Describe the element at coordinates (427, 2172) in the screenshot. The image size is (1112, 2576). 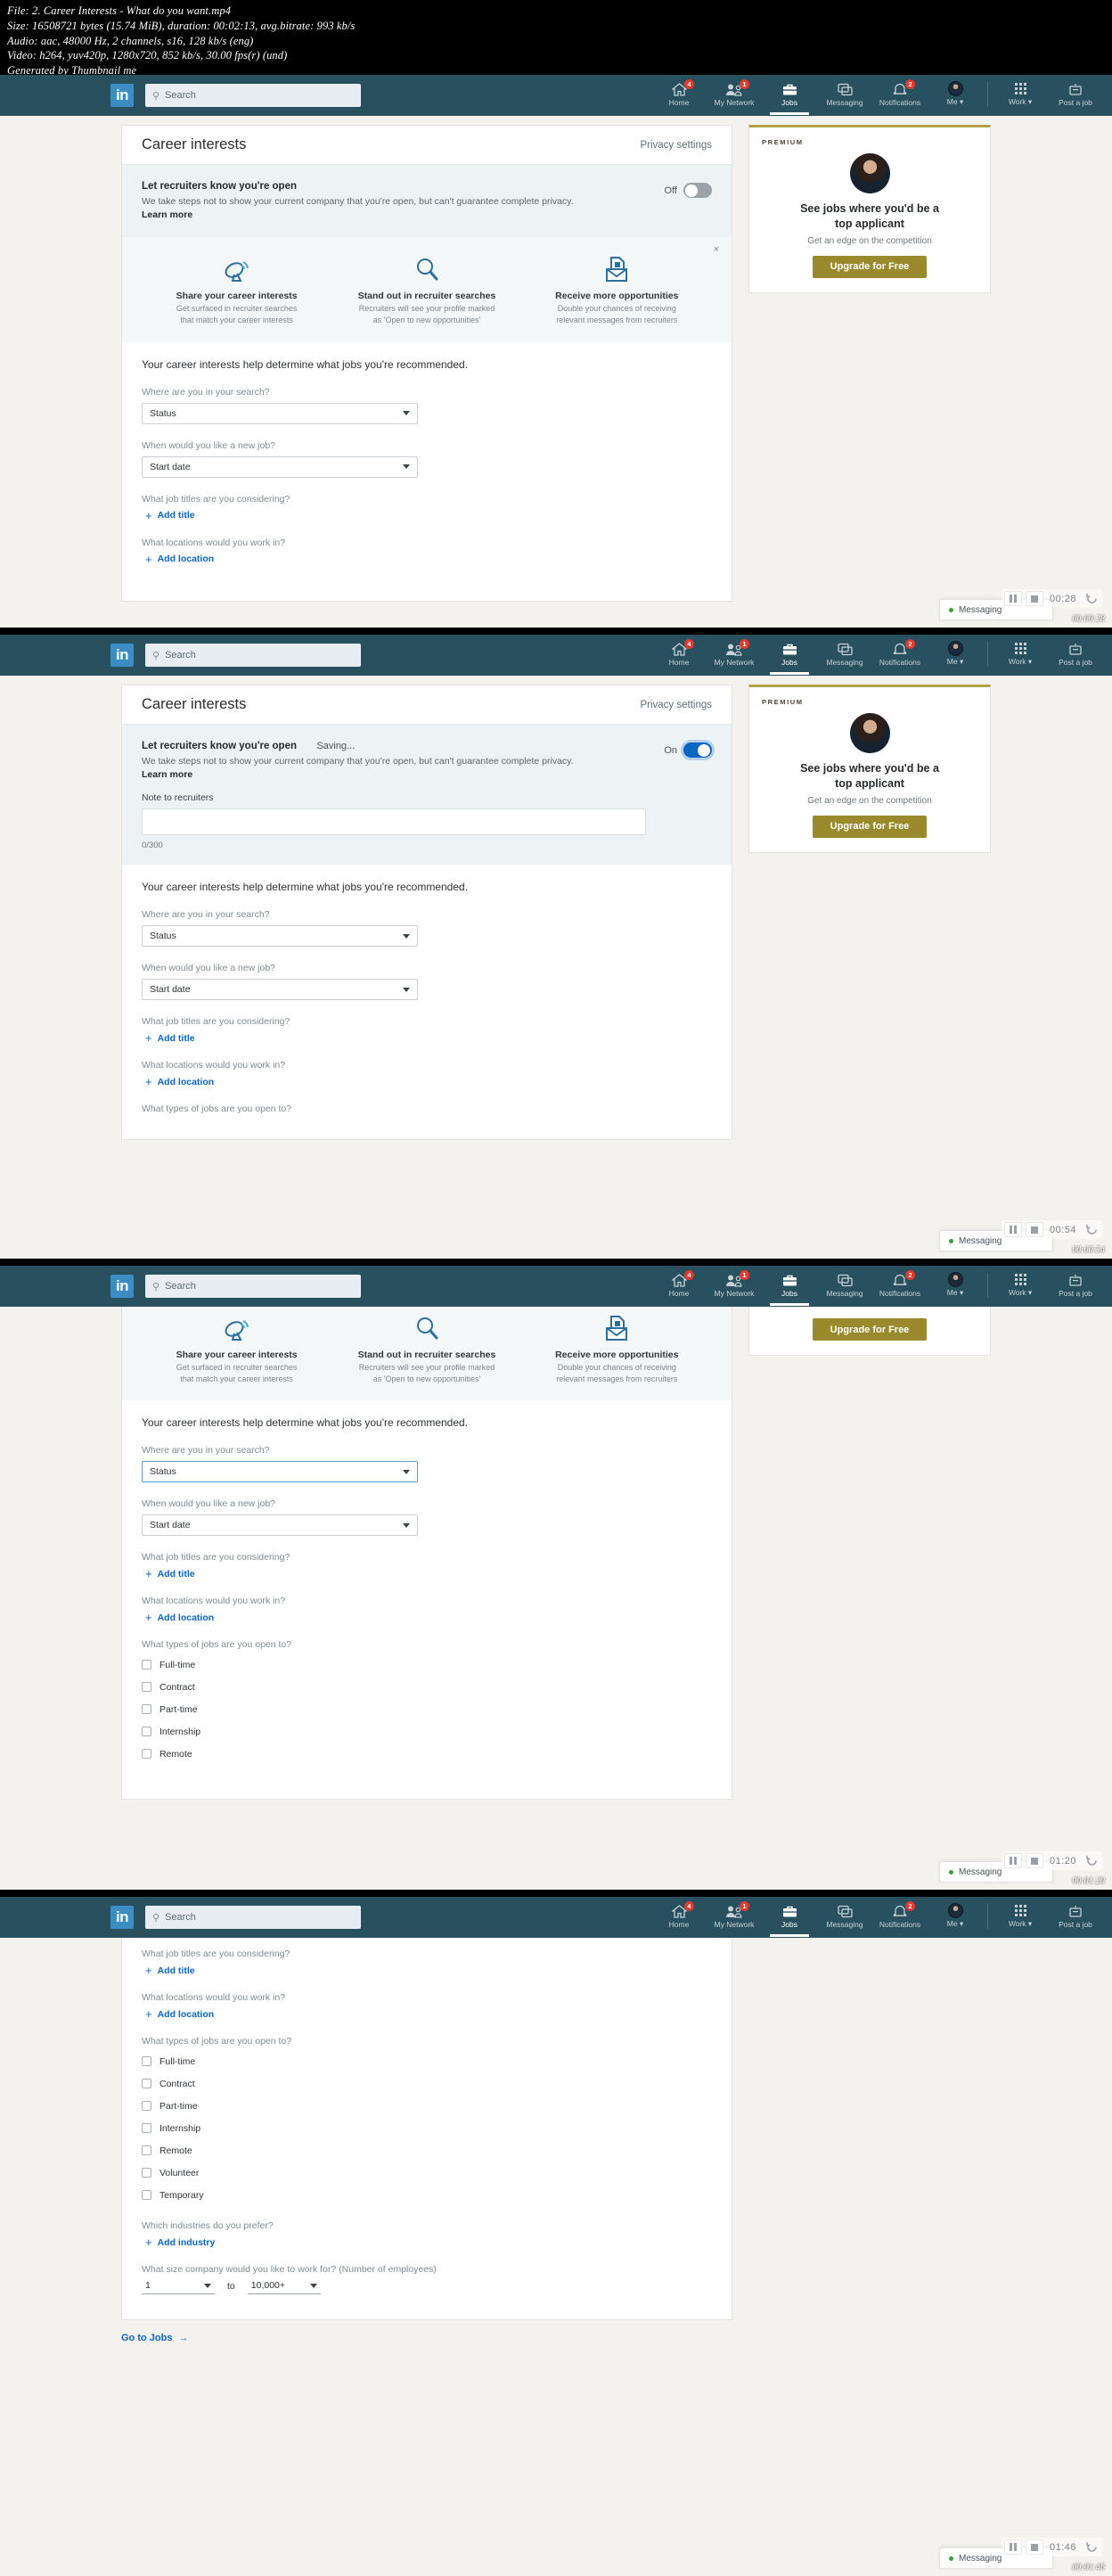
I see `checkbox-row: Volunteer` at that location.